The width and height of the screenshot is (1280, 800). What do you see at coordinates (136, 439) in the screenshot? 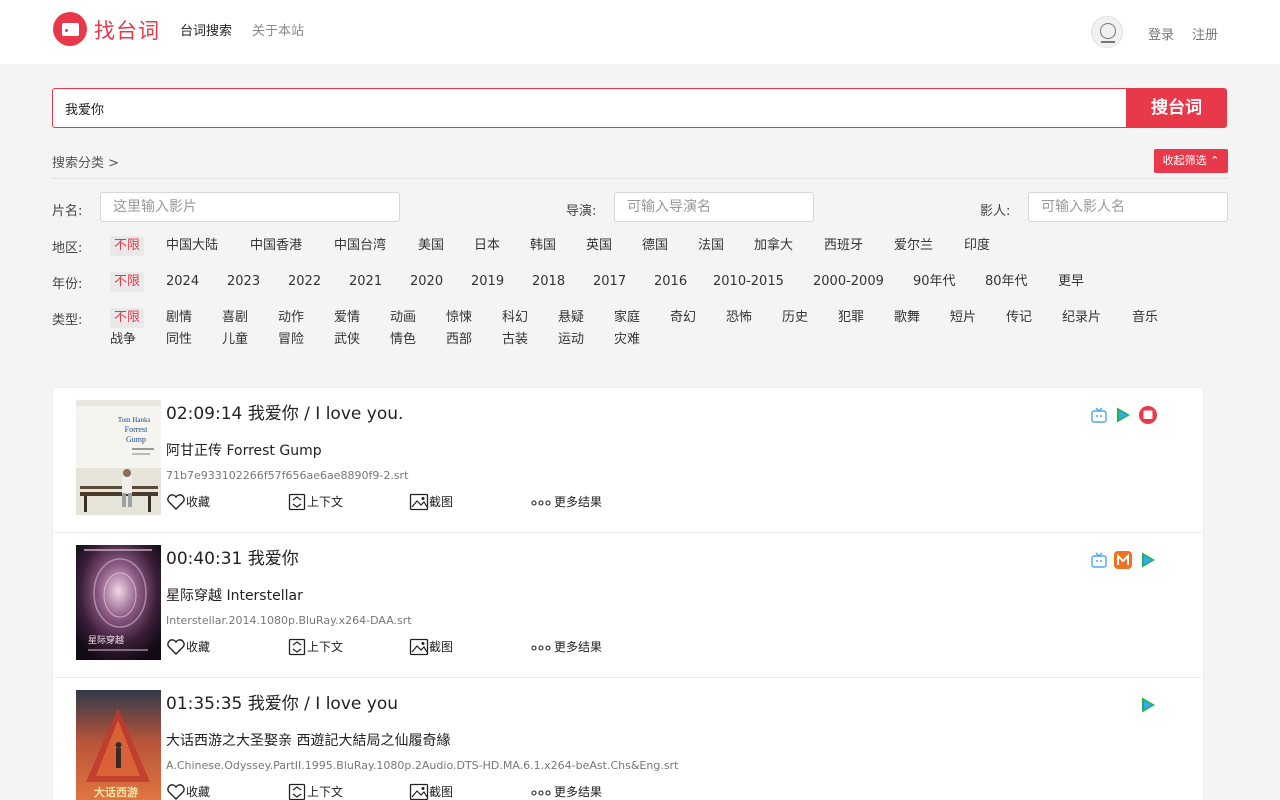
I see `svg-text: Gump` at bounding box center [136, 439].